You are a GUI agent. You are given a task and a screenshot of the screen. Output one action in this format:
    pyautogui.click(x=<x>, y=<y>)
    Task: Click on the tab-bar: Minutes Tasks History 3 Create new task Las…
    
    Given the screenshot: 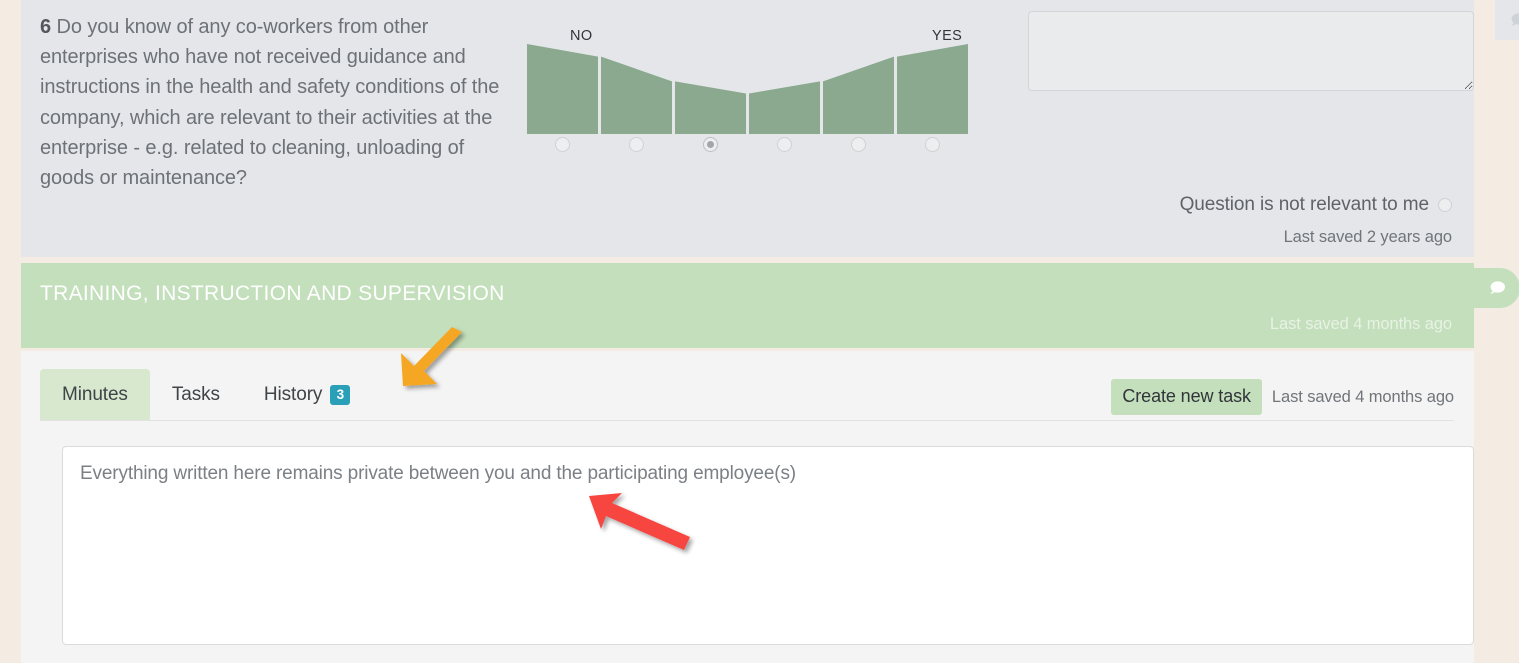 What is the action you would take?
    pyautogui.click(x=747, y=395)
    